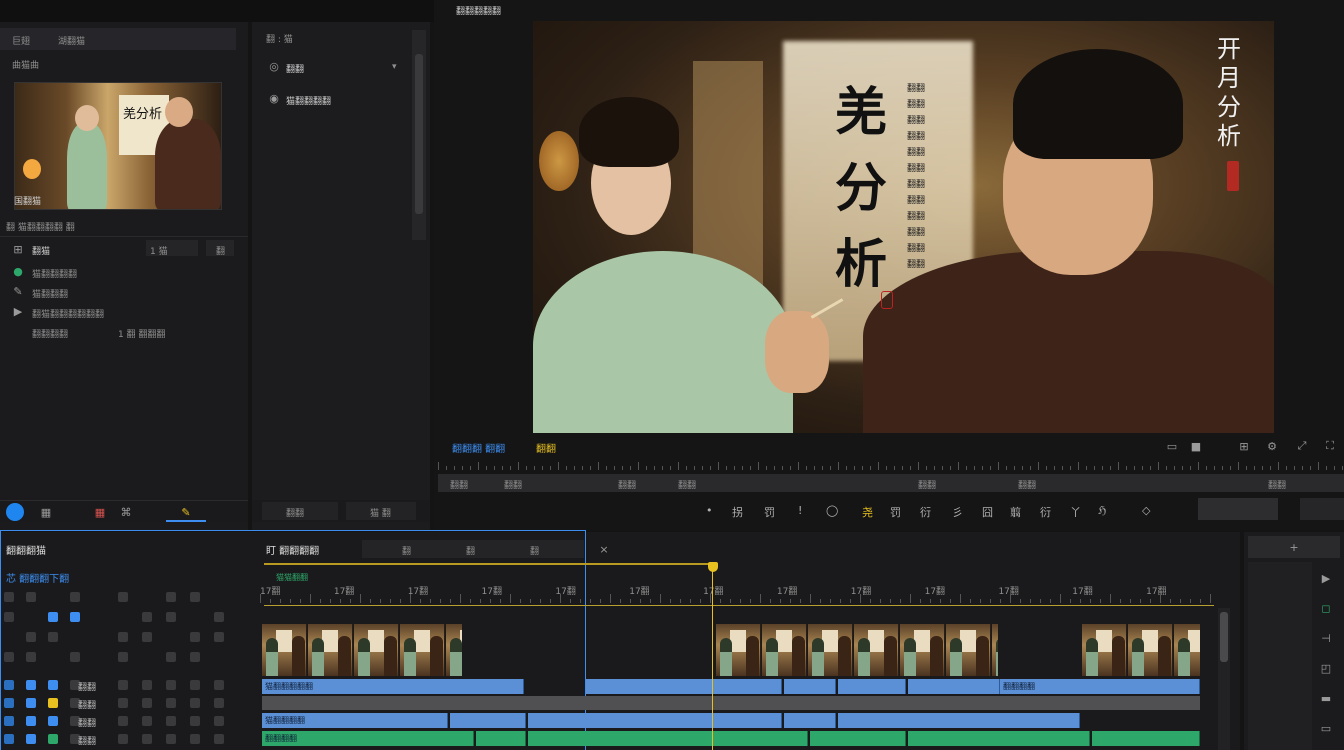  I want to click on rect-tool-icon: ▭, so click(1326, 728).